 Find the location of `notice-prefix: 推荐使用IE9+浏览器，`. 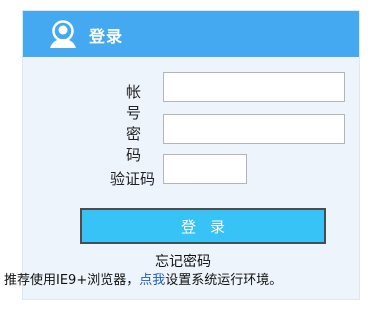

notice-prefix: 推荐使用IE9+浏览器， is located at coordinates (72, 280).